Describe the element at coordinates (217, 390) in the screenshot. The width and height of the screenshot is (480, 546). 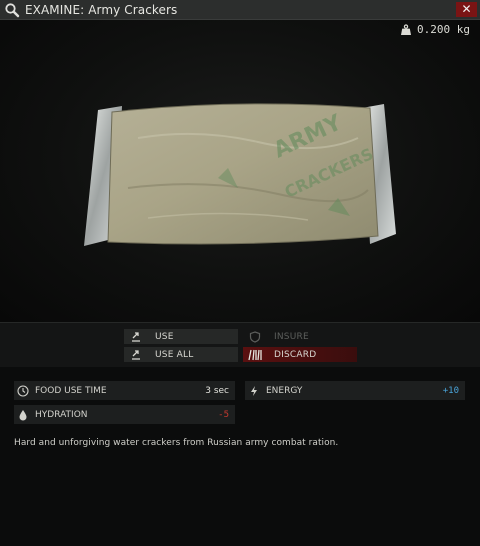
I see `food-use-time-value: 3 sec` at that location.